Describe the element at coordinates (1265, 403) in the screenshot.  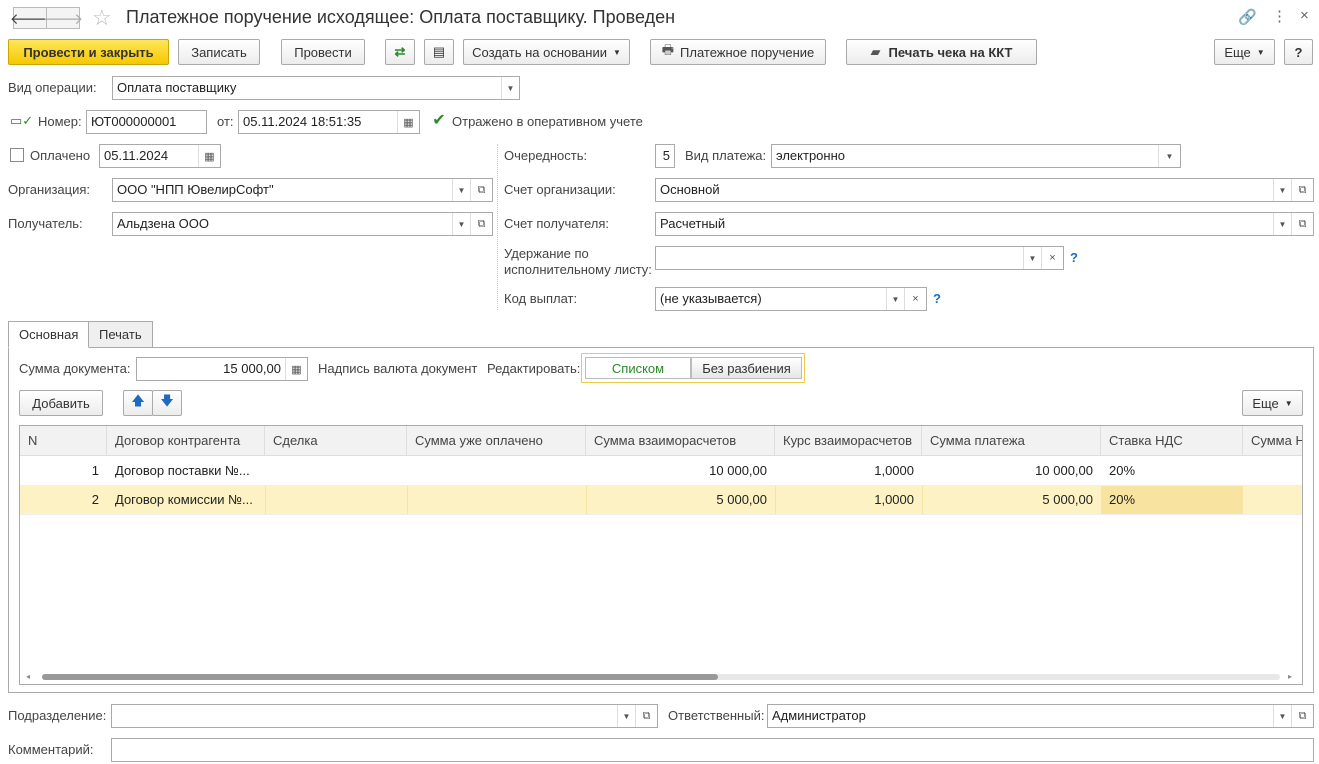
I see `table-more-label: Еще` at that location.